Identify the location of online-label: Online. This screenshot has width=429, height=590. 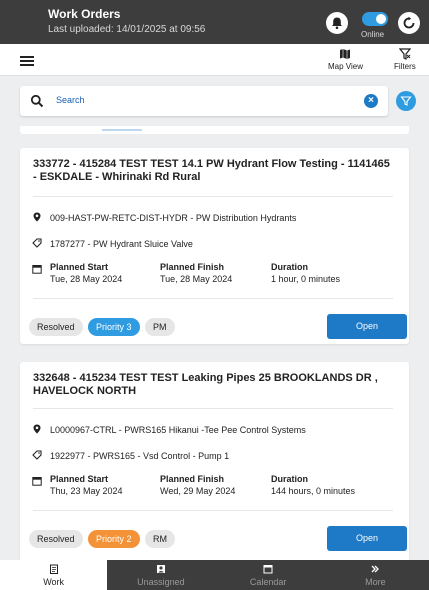
(373, 34).